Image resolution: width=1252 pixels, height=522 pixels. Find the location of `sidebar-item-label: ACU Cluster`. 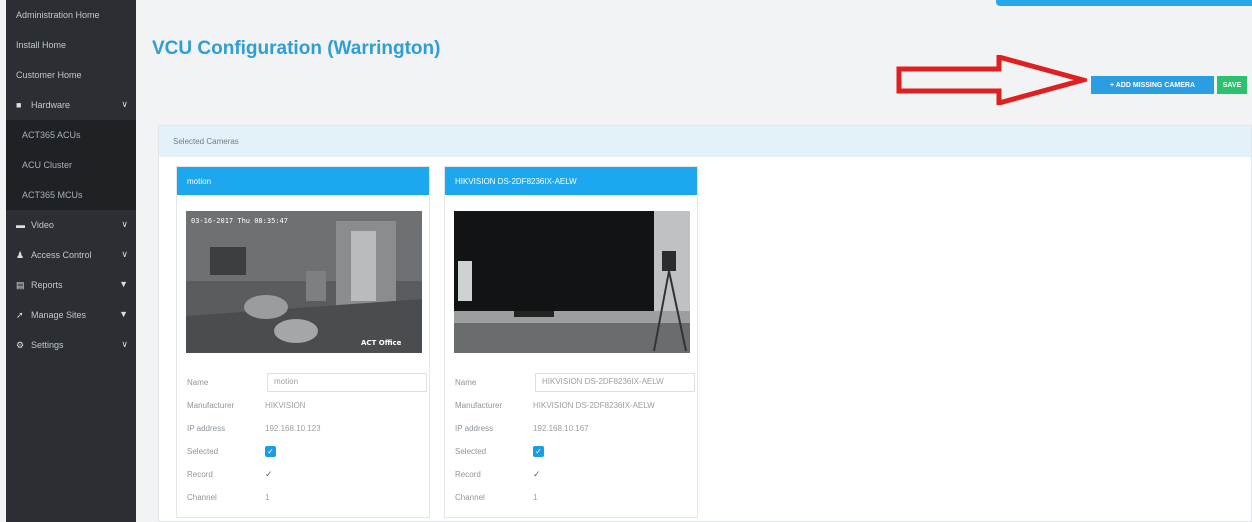

sidebar-item-label: ACU Cluster is located at coordinates (47, 165).